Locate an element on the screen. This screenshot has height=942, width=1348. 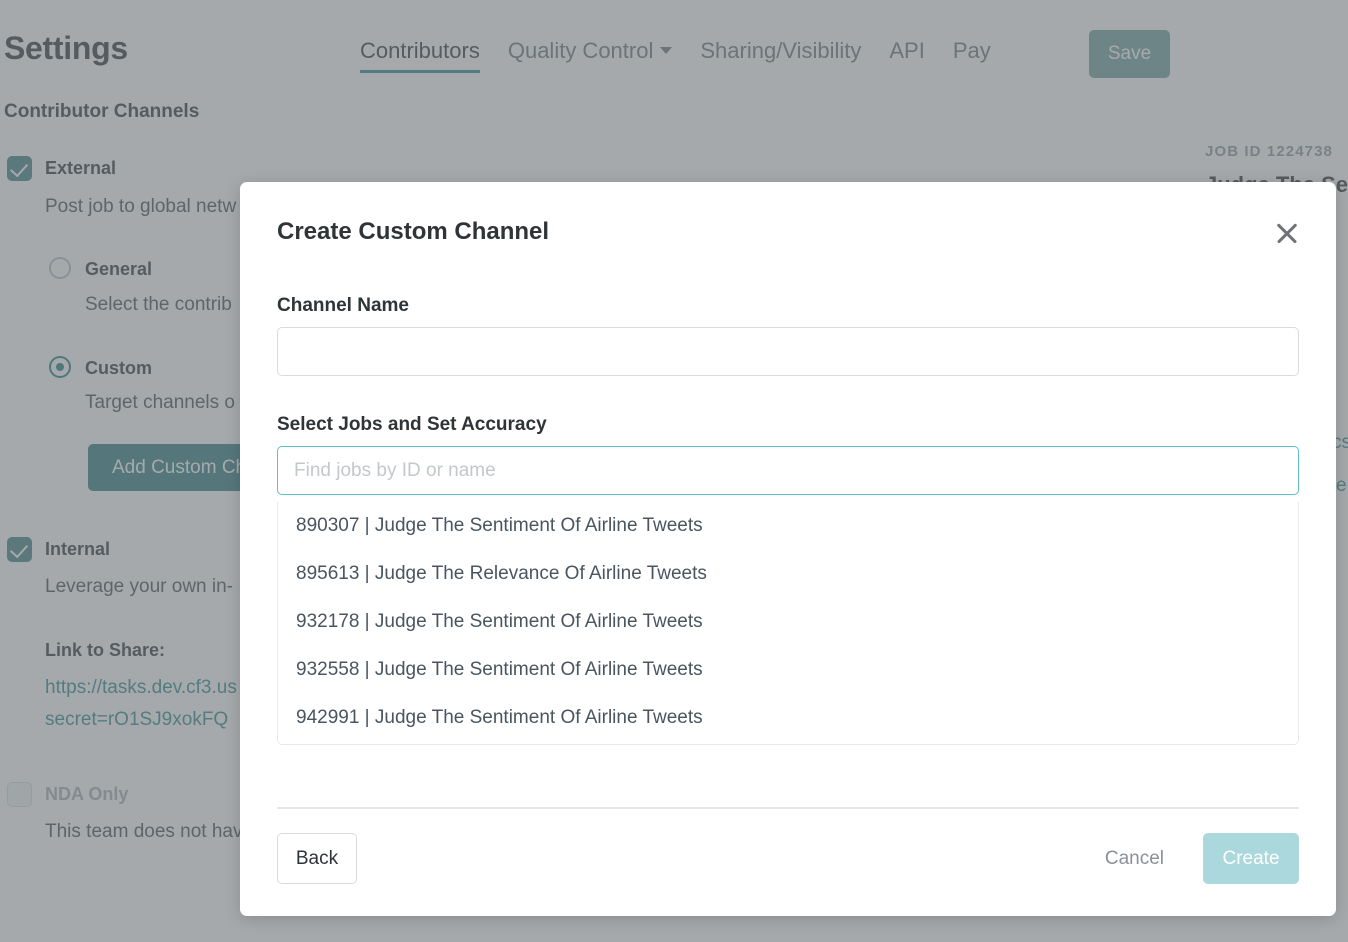
channel-name-label: Channel Name is located at coordinates (343, 305).